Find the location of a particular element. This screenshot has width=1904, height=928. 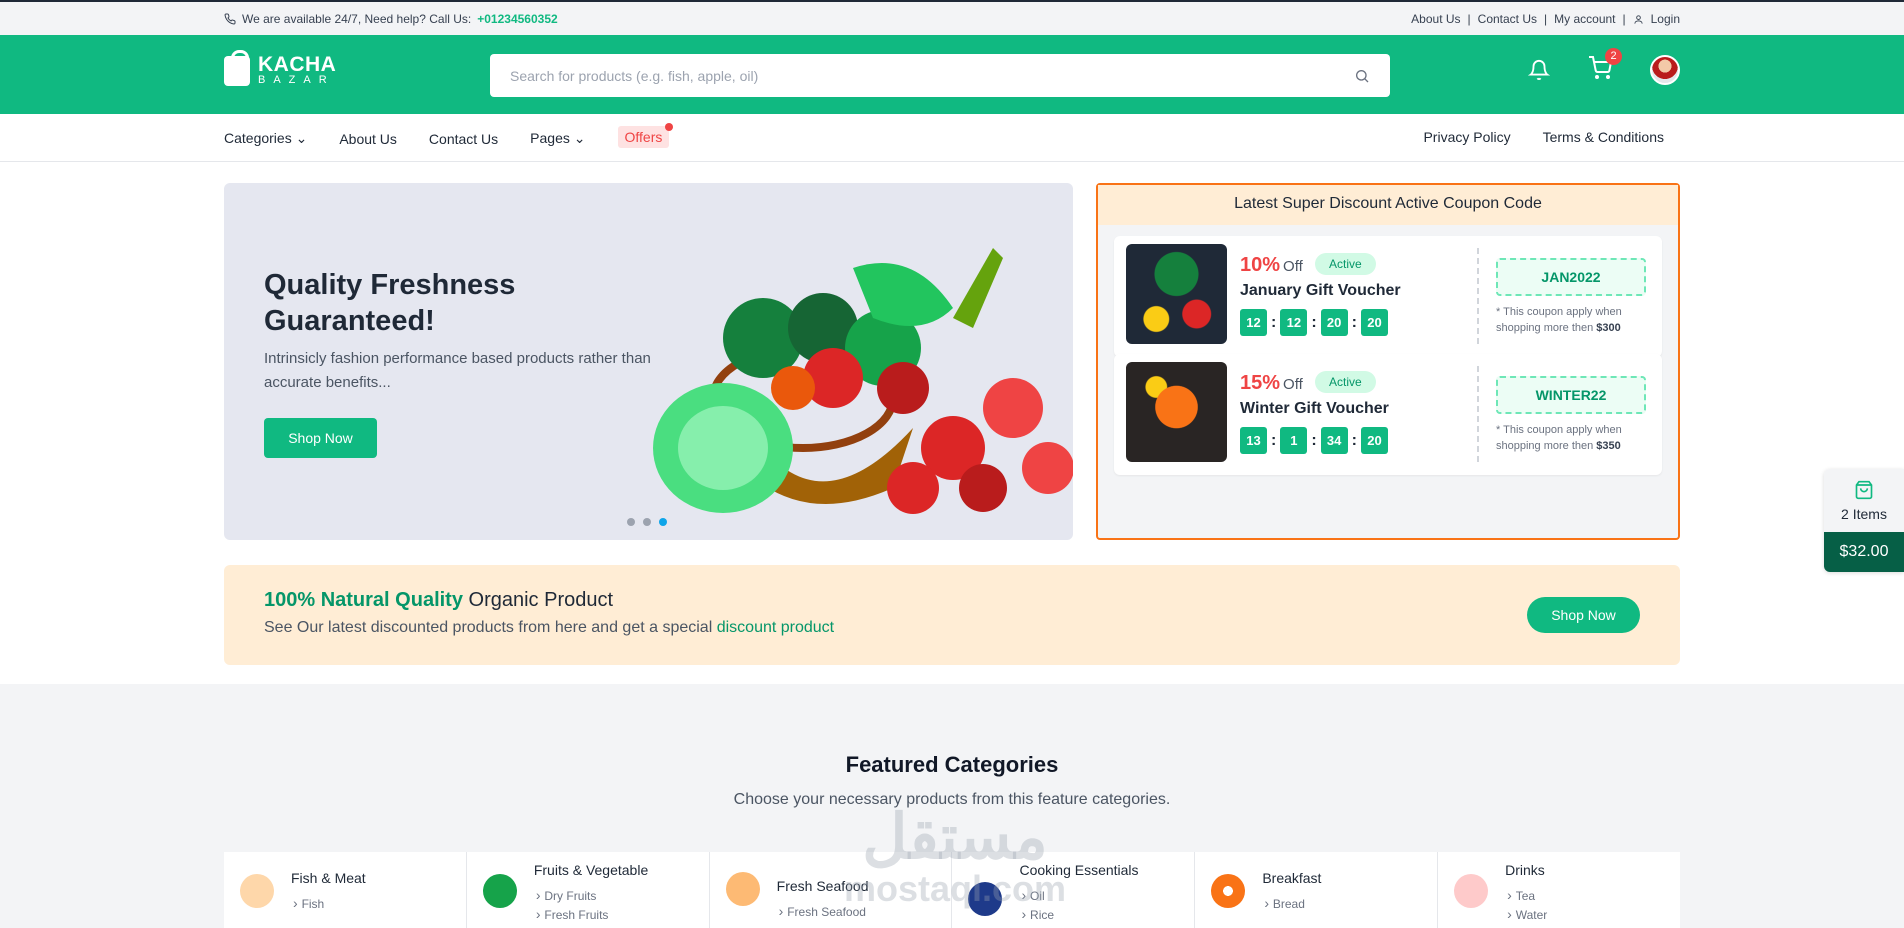

coupon-percent-value: 15% is located at coordinates (1260, 383).